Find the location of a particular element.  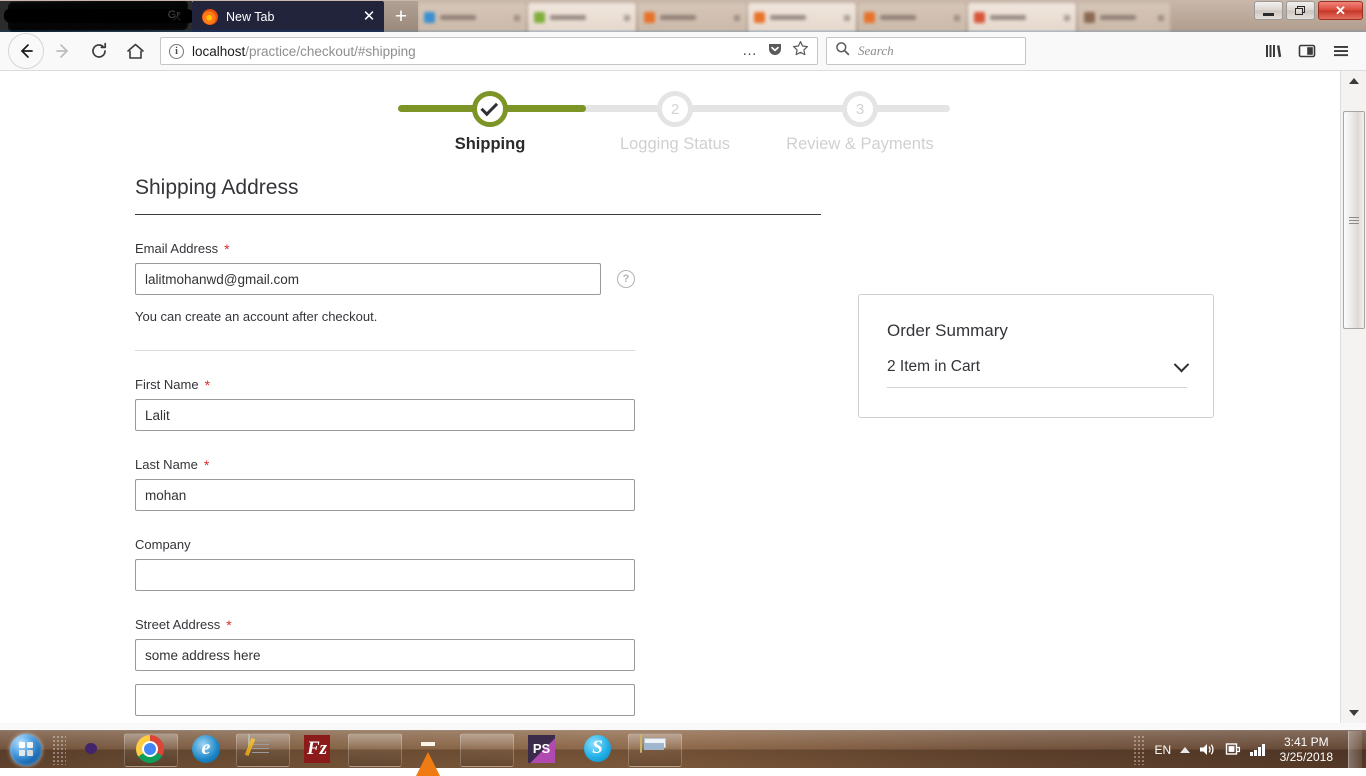

label-text: Email Address is located at coordinates (176, 248).